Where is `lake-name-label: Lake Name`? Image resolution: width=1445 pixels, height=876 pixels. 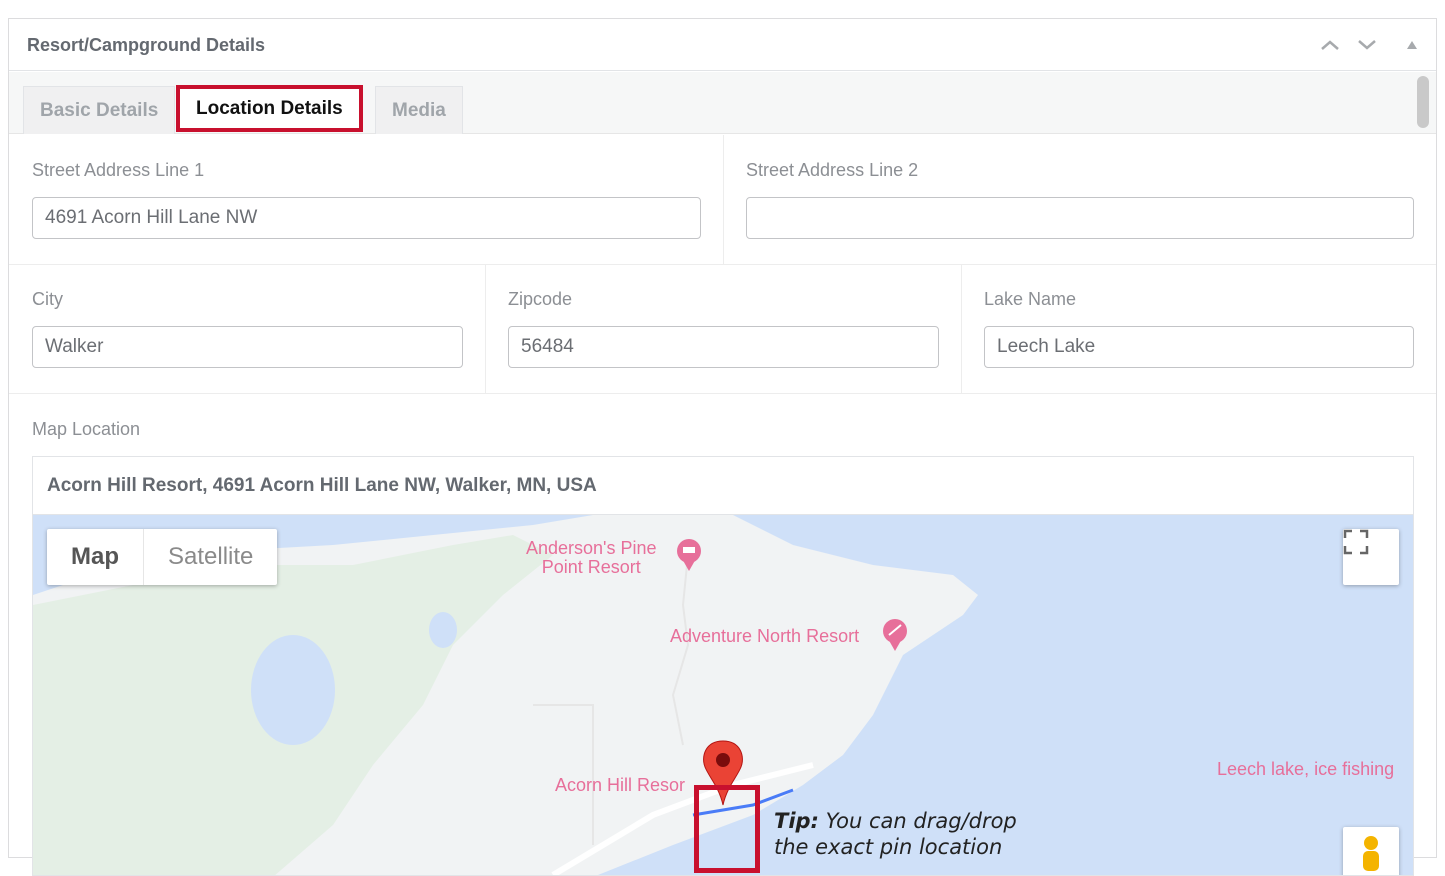 lake-name-label: Lake Name is located at coordinates (1030, 299).